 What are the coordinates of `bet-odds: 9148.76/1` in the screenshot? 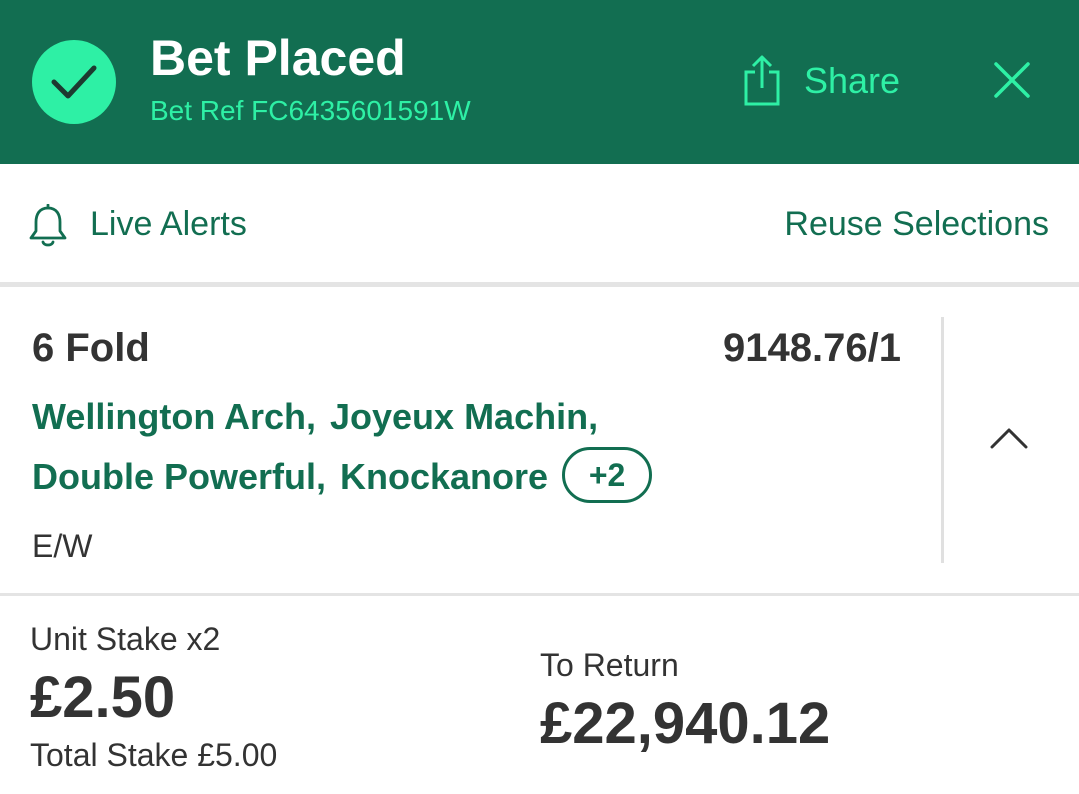 It's located at (812, 348).